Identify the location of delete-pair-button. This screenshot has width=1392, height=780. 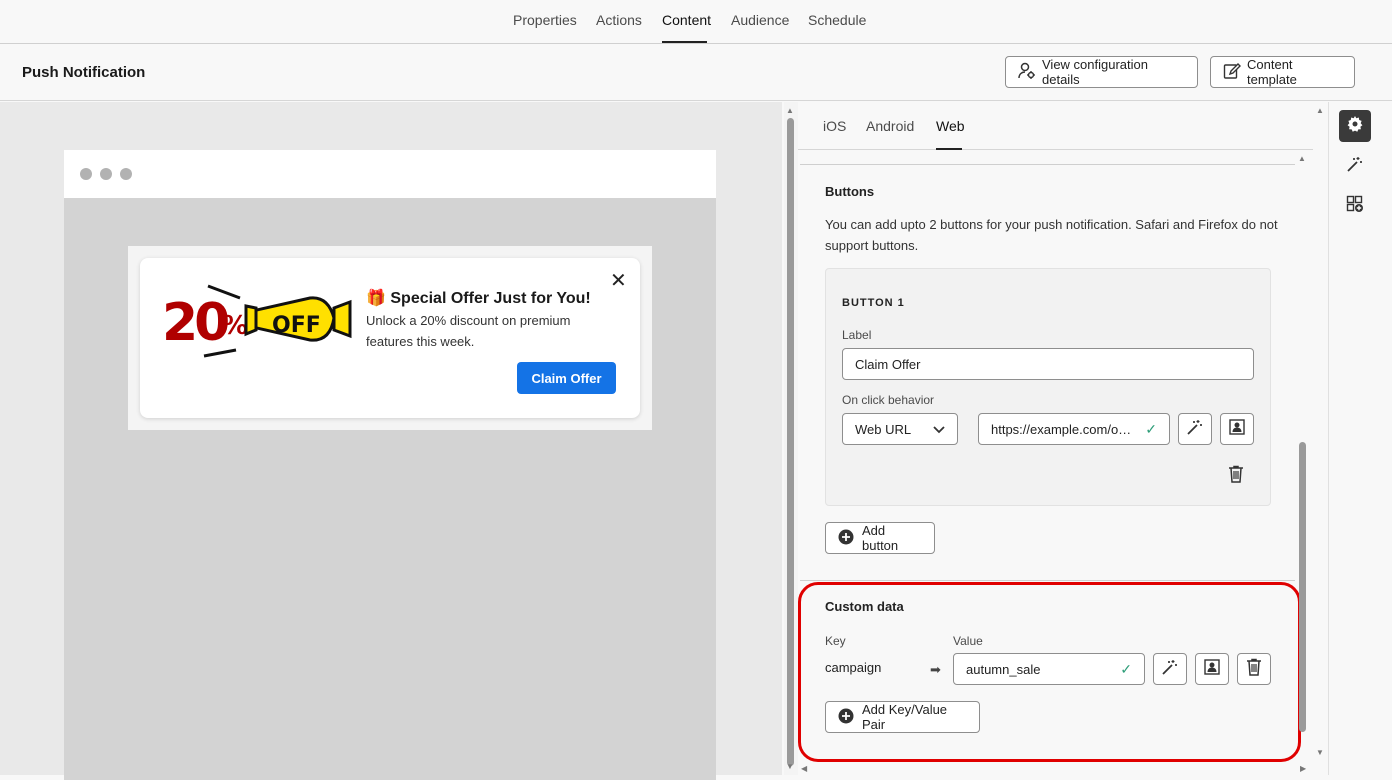
(1254, 669).